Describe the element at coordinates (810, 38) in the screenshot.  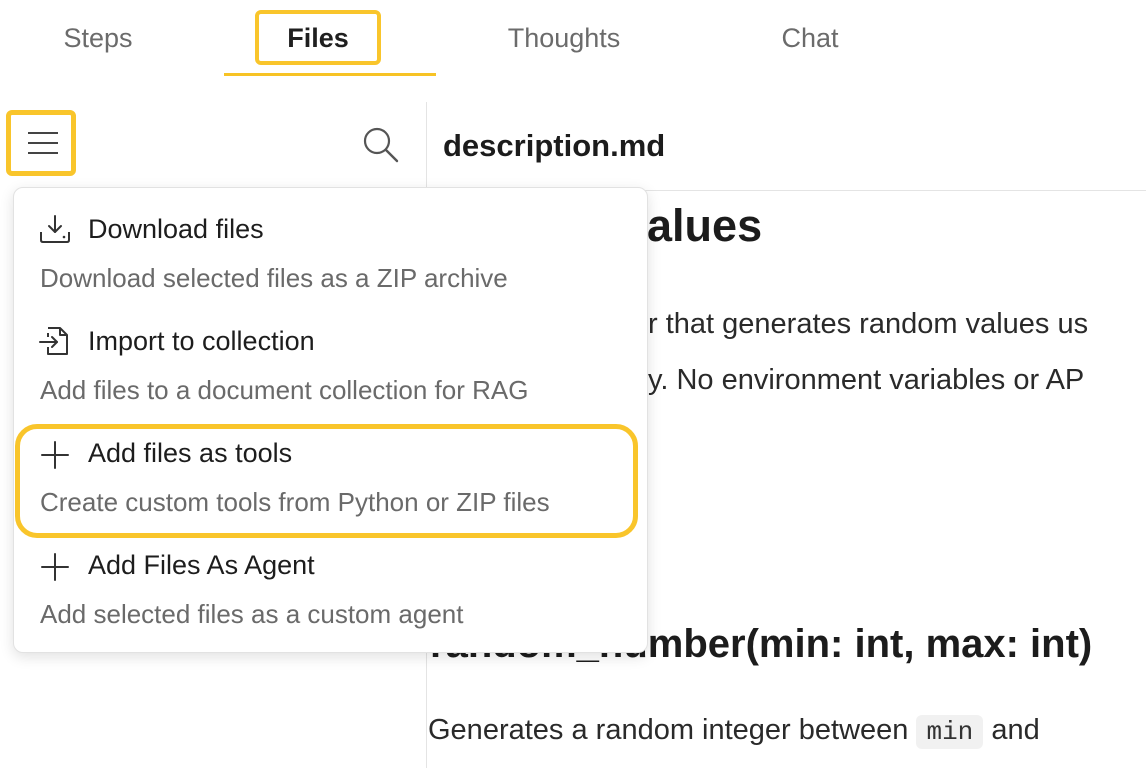
I see `tab-chat: Chat` at that location.